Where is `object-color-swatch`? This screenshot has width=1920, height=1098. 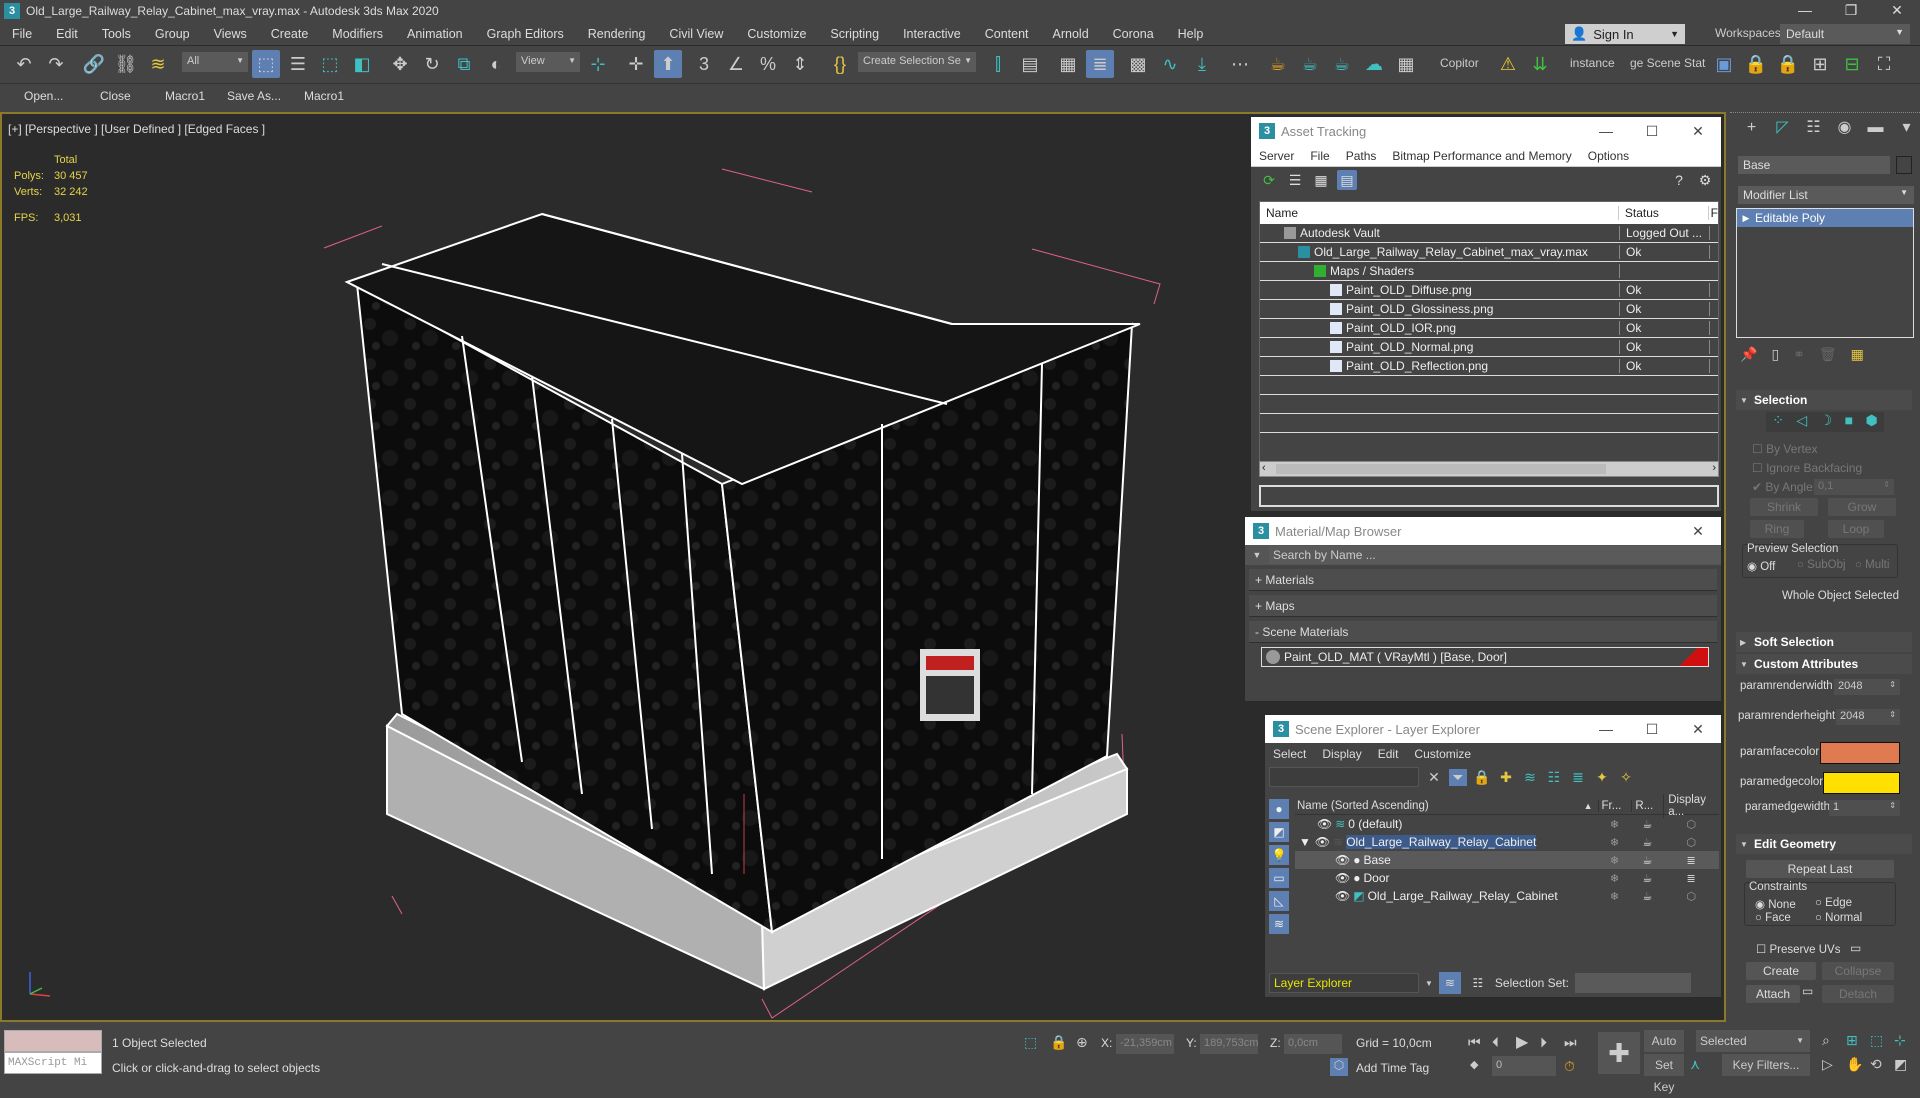
object-color-swatch is located at coordinates (1904, 165).